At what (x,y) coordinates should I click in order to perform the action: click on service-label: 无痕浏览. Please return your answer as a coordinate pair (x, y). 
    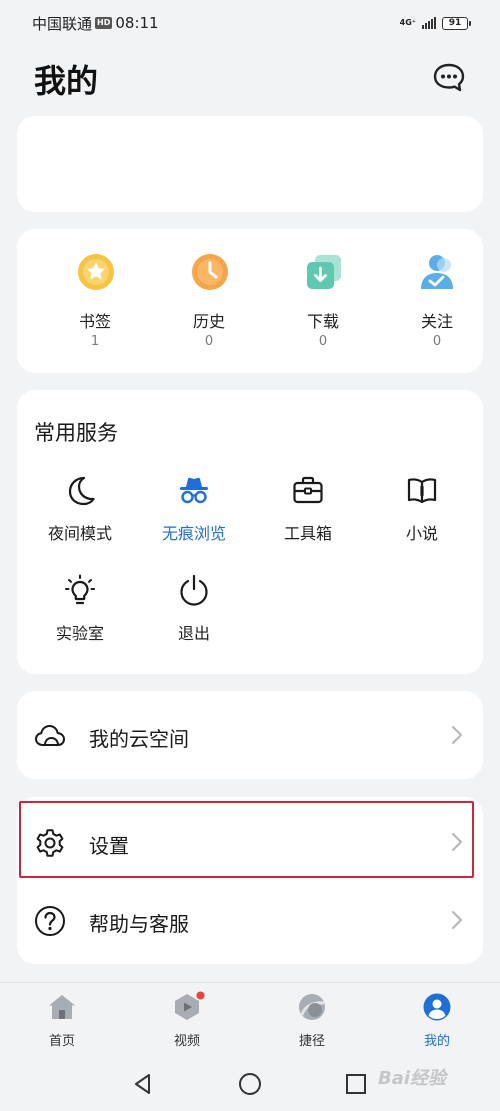
    Looking at the image, I should click on (193, 533).